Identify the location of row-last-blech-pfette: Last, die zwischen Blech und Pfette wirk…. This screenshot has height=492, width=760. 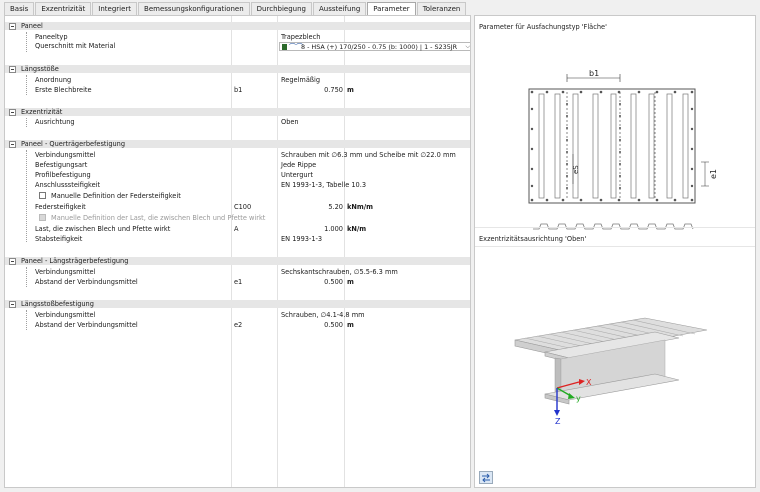
(237, 229).